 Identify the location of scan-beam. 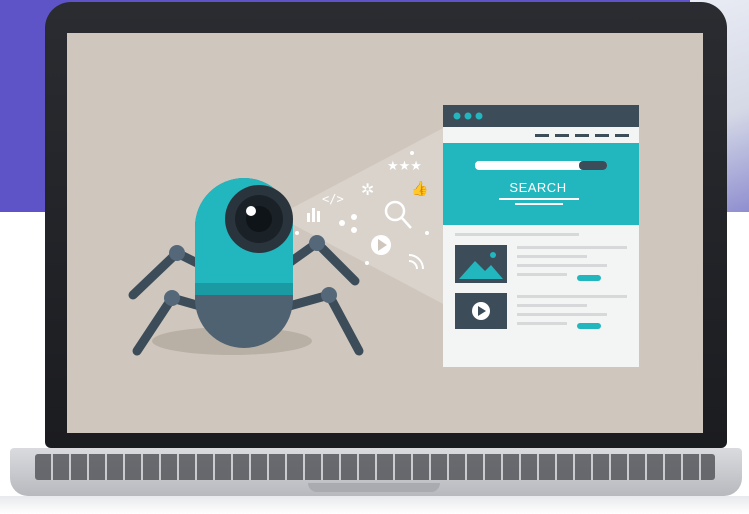
(362, 216).